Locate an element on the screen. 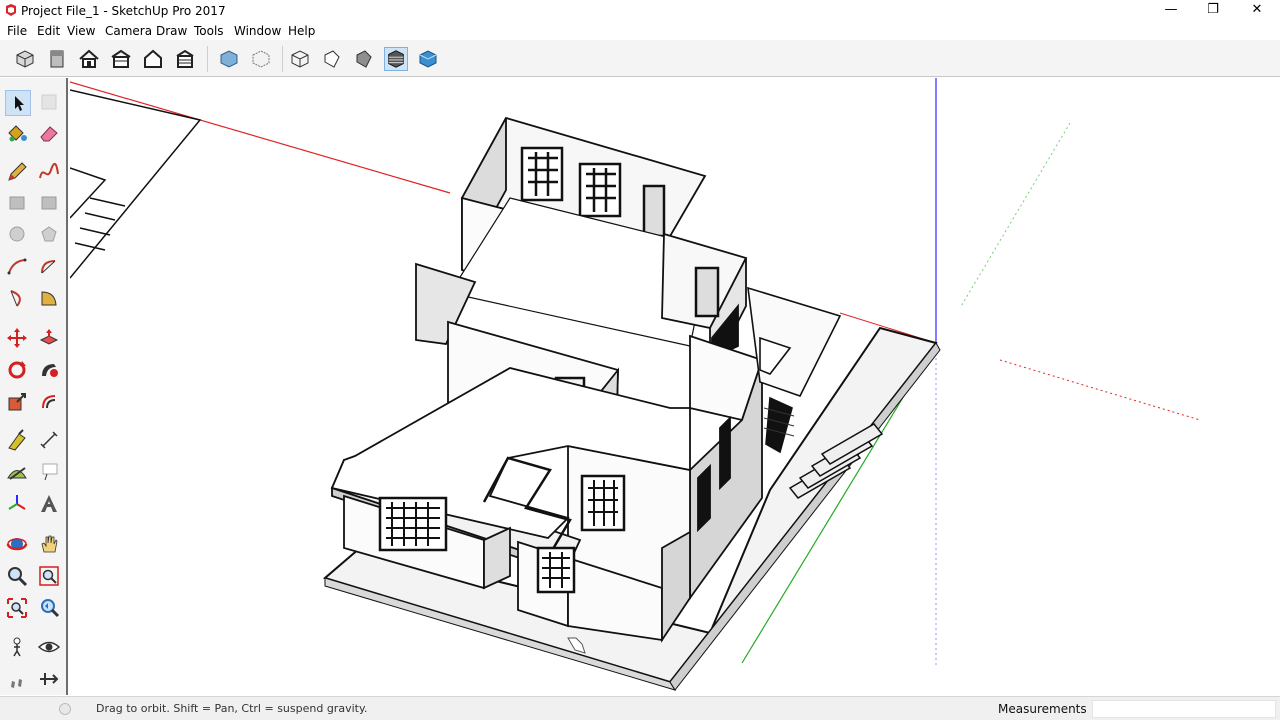 The image size is (1280, 720). top-view-icon is located at coordinates (57, 59).